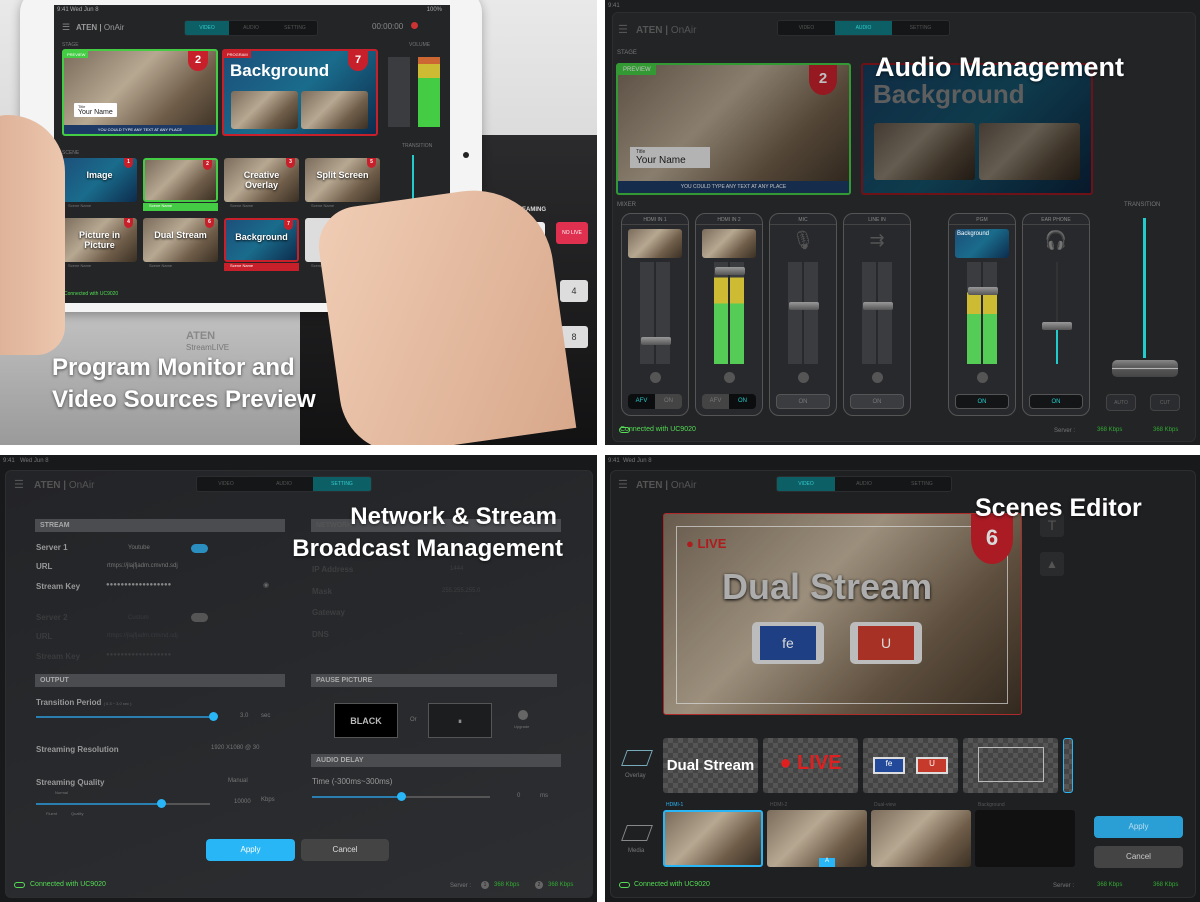 This screenshot has width=1200, height=902. I want to click on delay-slider, so click(401, 796).